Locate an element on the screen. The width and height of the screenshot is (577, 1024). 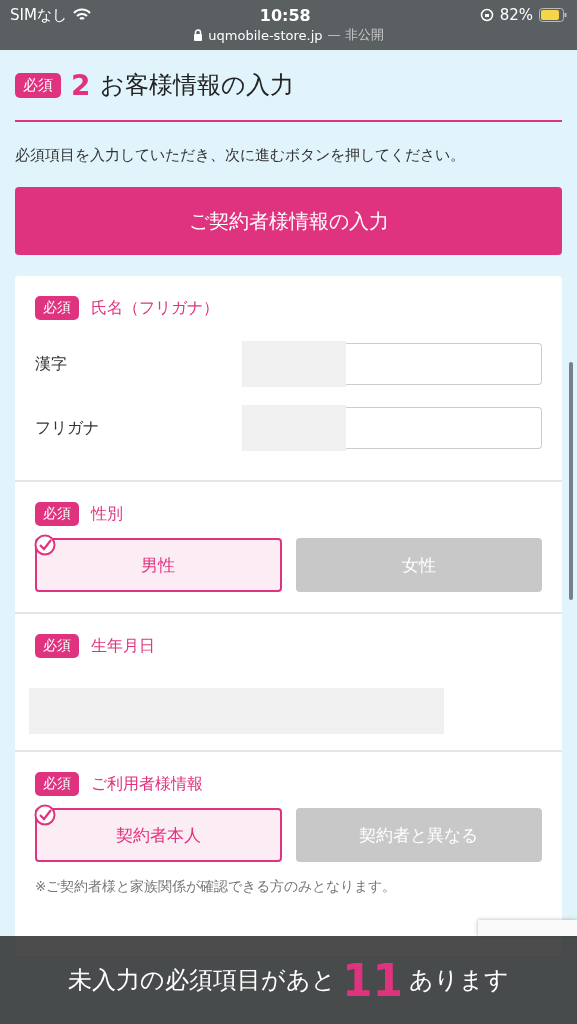
rotation-lock-icon is located at coordinates (486, 15).